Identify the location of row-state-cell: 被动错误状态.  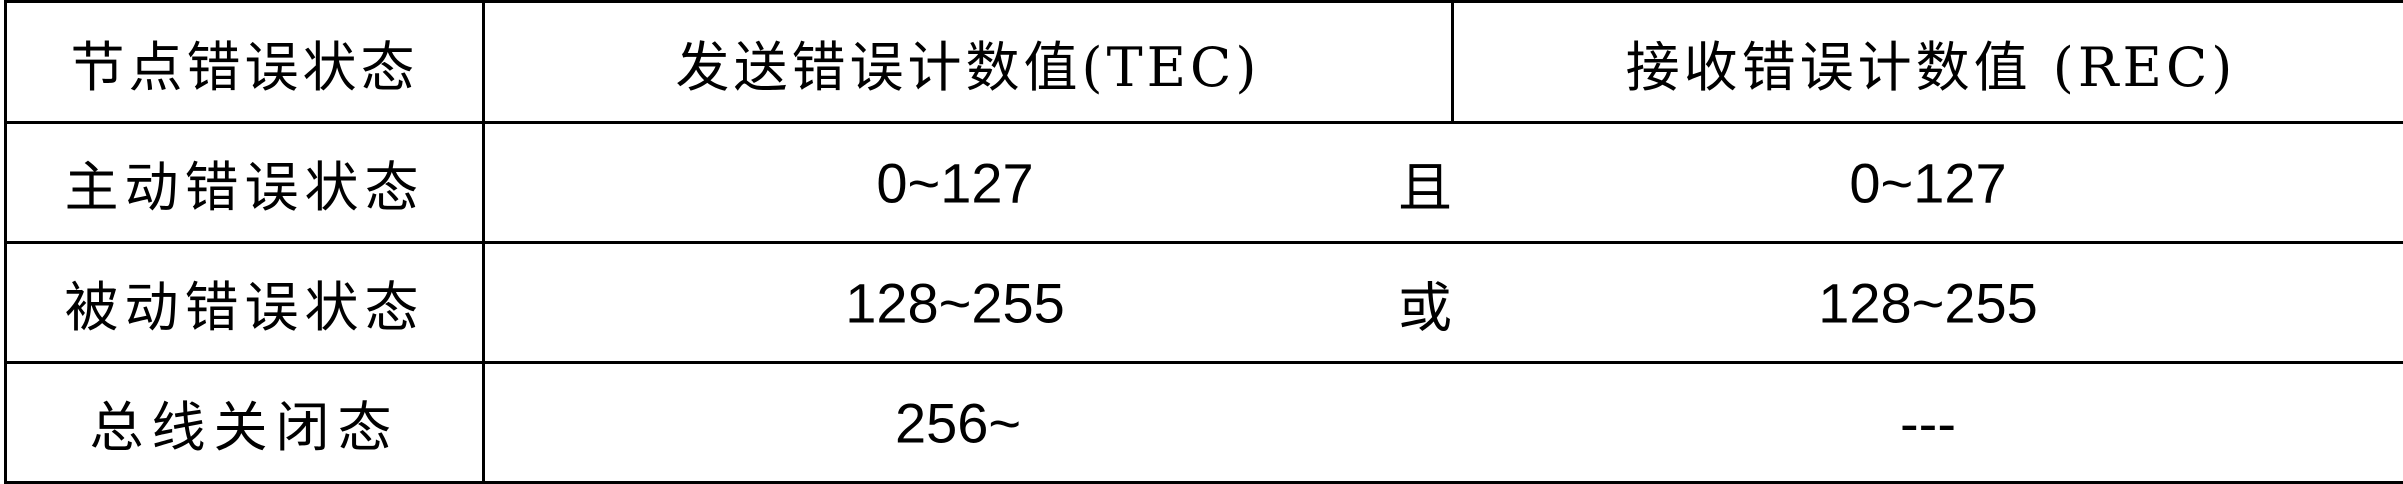
(245, 303).